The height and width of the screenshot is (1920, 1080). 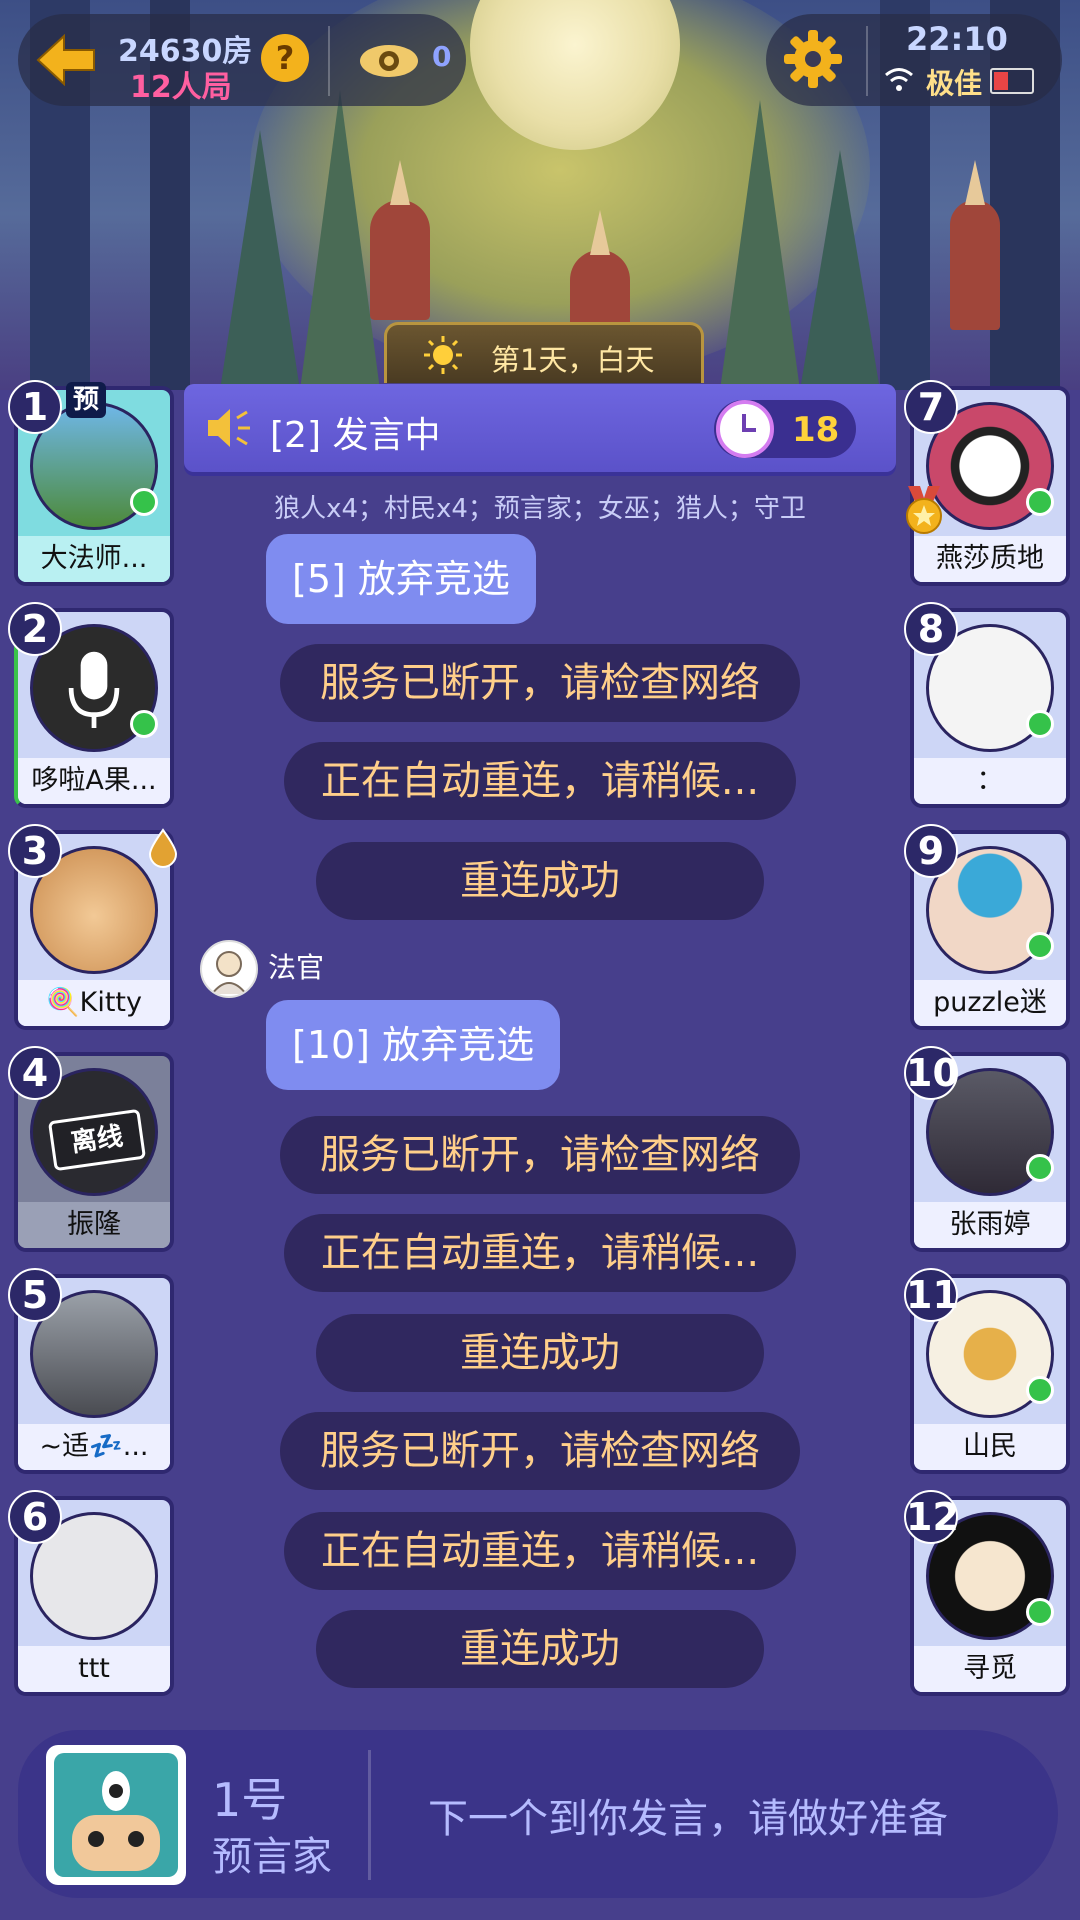 I want to click on clock: 22:10, so click(x=957, y=39).